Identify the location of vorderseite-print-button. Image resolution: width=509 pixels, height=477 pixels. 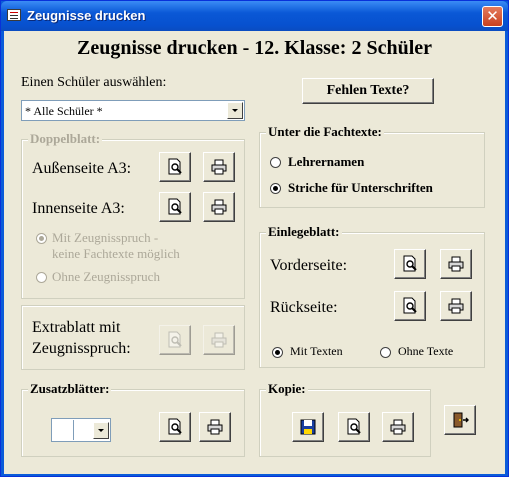
(456, 264).